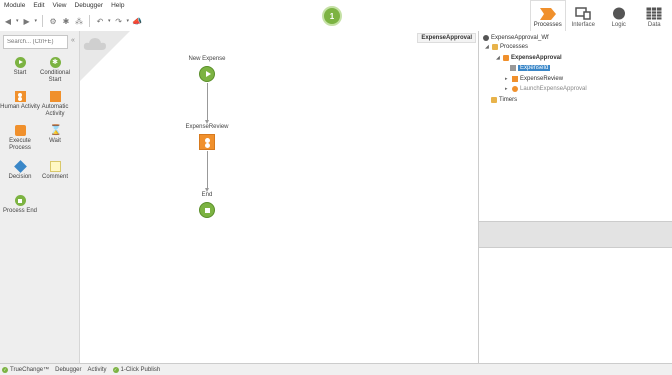 The width and height of the screenshot is (672, 375). I want to click on tool-process-end: Process End, so click(20, 205).